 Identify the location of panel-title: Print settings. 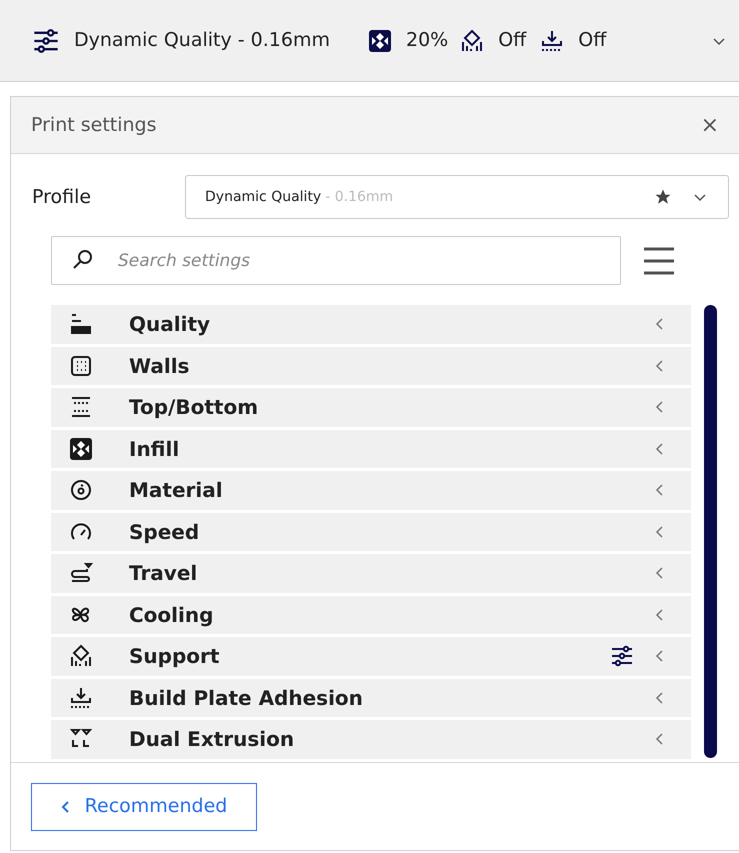
(94, 125).